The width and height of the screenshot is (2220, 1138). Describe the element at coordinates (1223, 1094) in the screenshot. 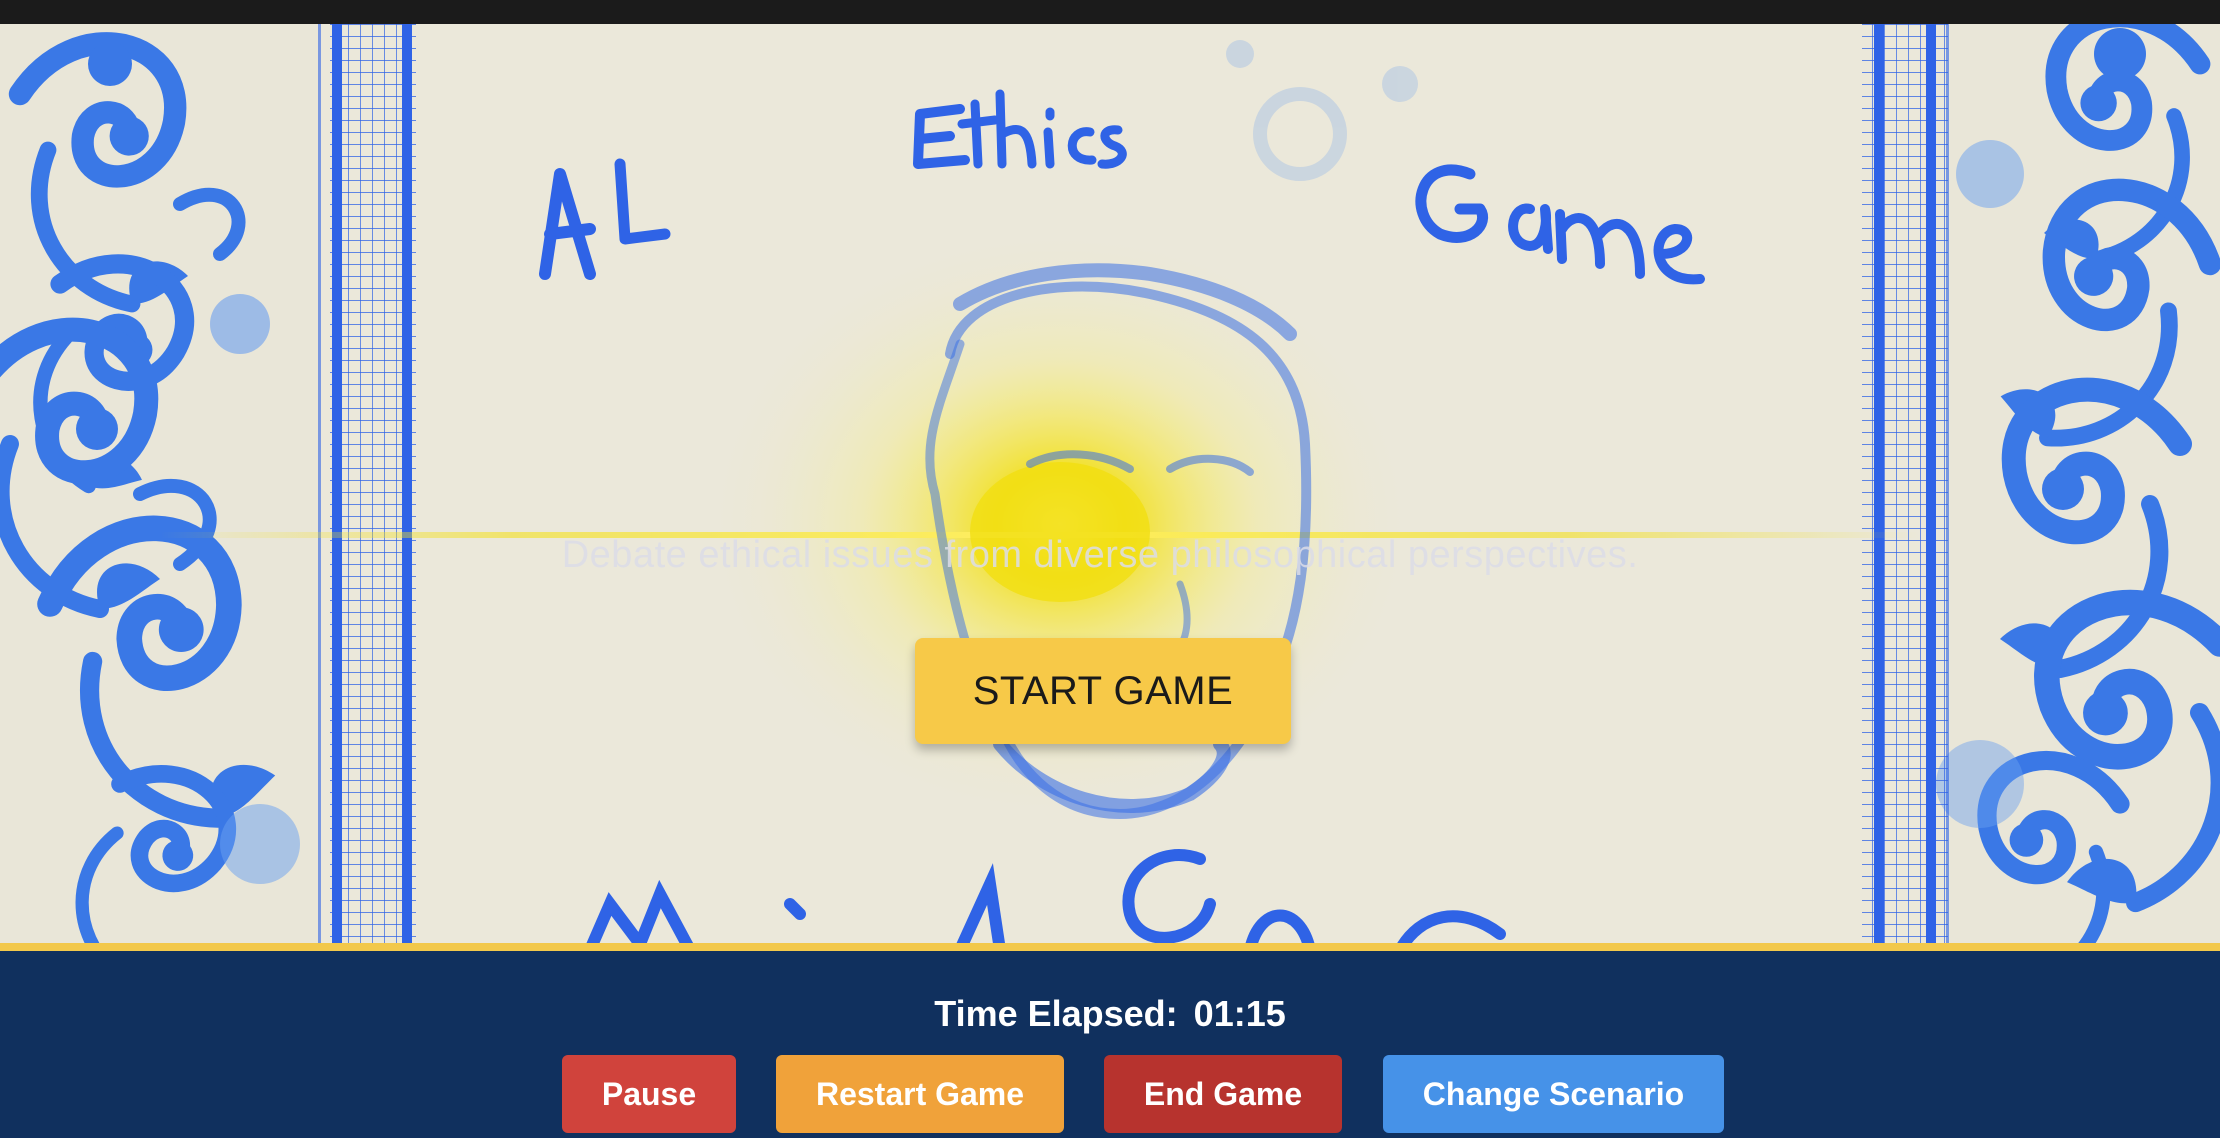

I see `end-game-button: End Game` at that location.